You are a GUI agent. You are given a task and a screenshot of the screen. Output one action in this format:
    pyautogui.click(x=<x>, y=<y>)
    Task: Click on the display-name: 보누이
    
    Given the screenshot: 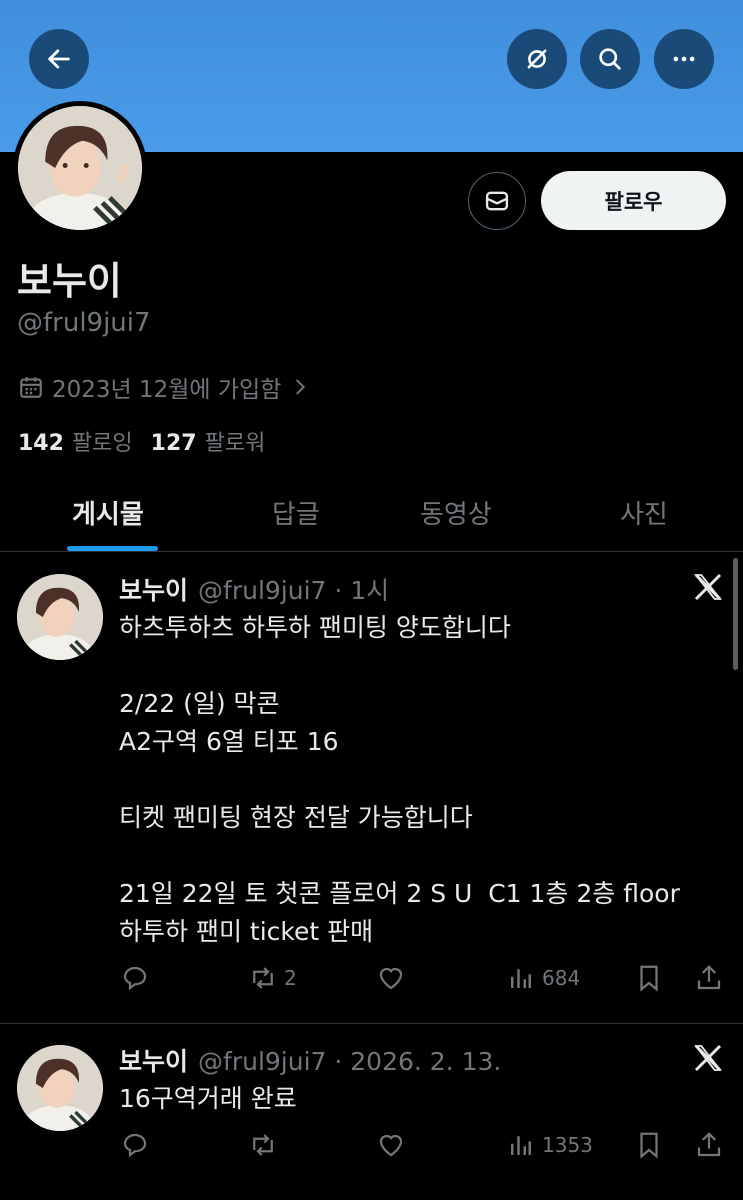 What is the action you would take?
    pyautogui.click(x=69, y=281)
    